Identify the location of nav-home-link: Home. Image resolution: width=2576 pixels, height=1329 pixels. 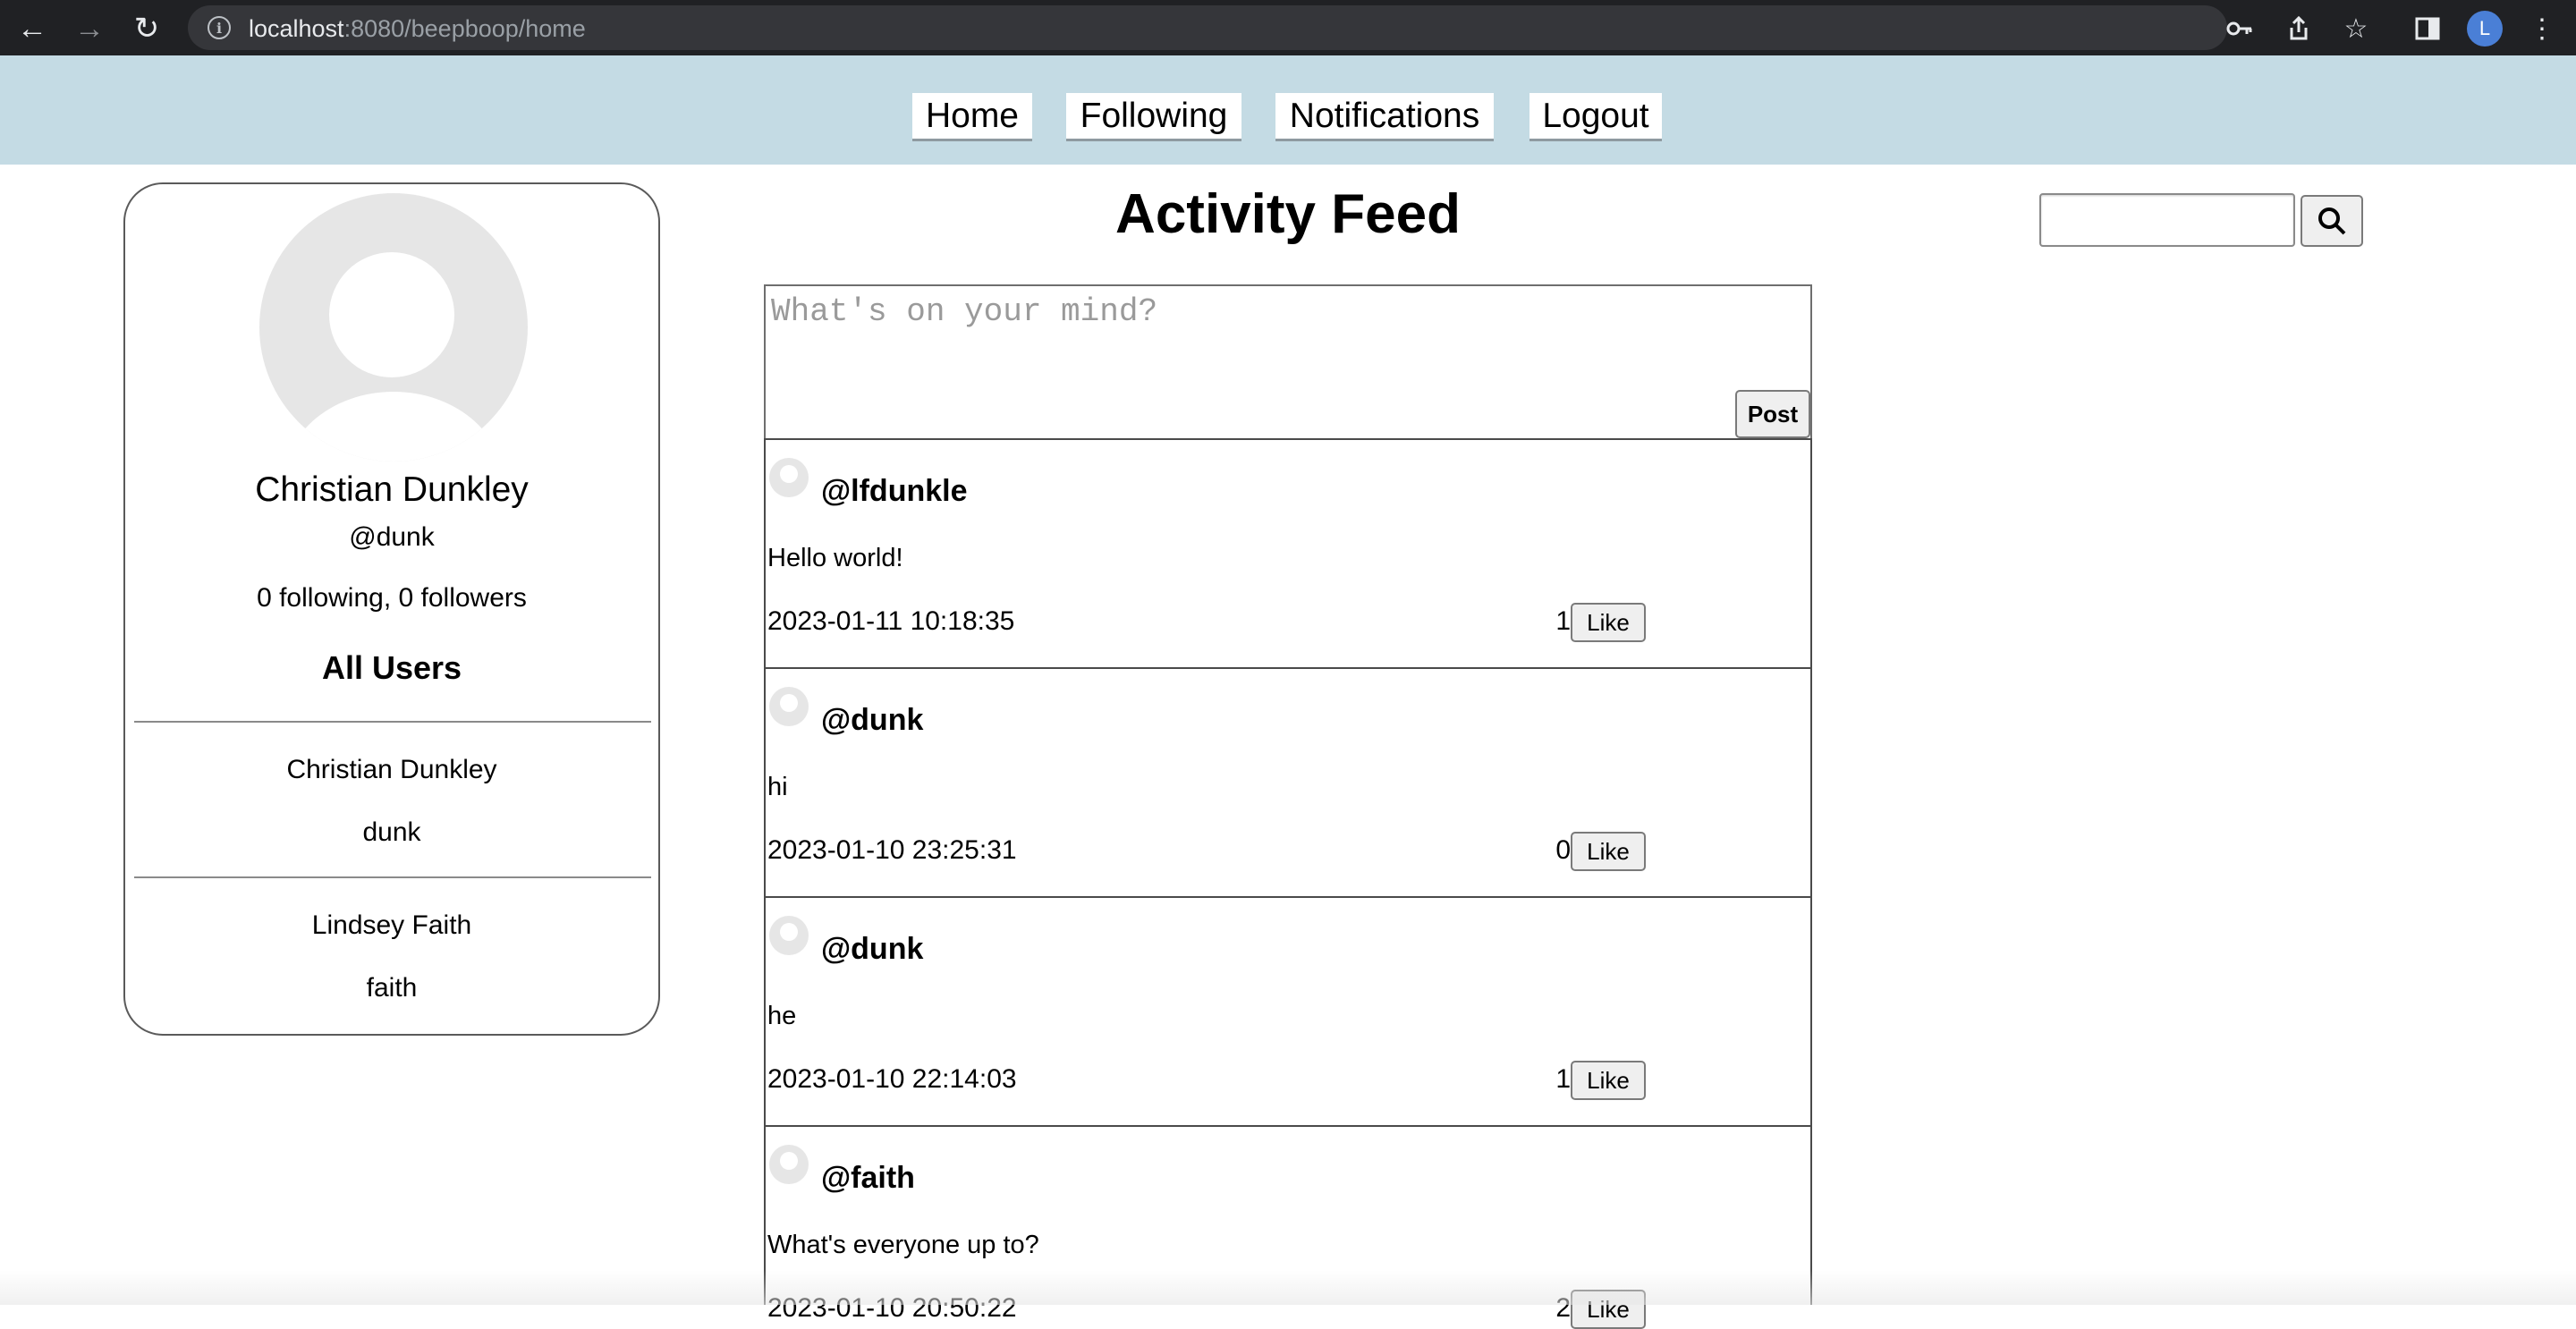
(972, 117).